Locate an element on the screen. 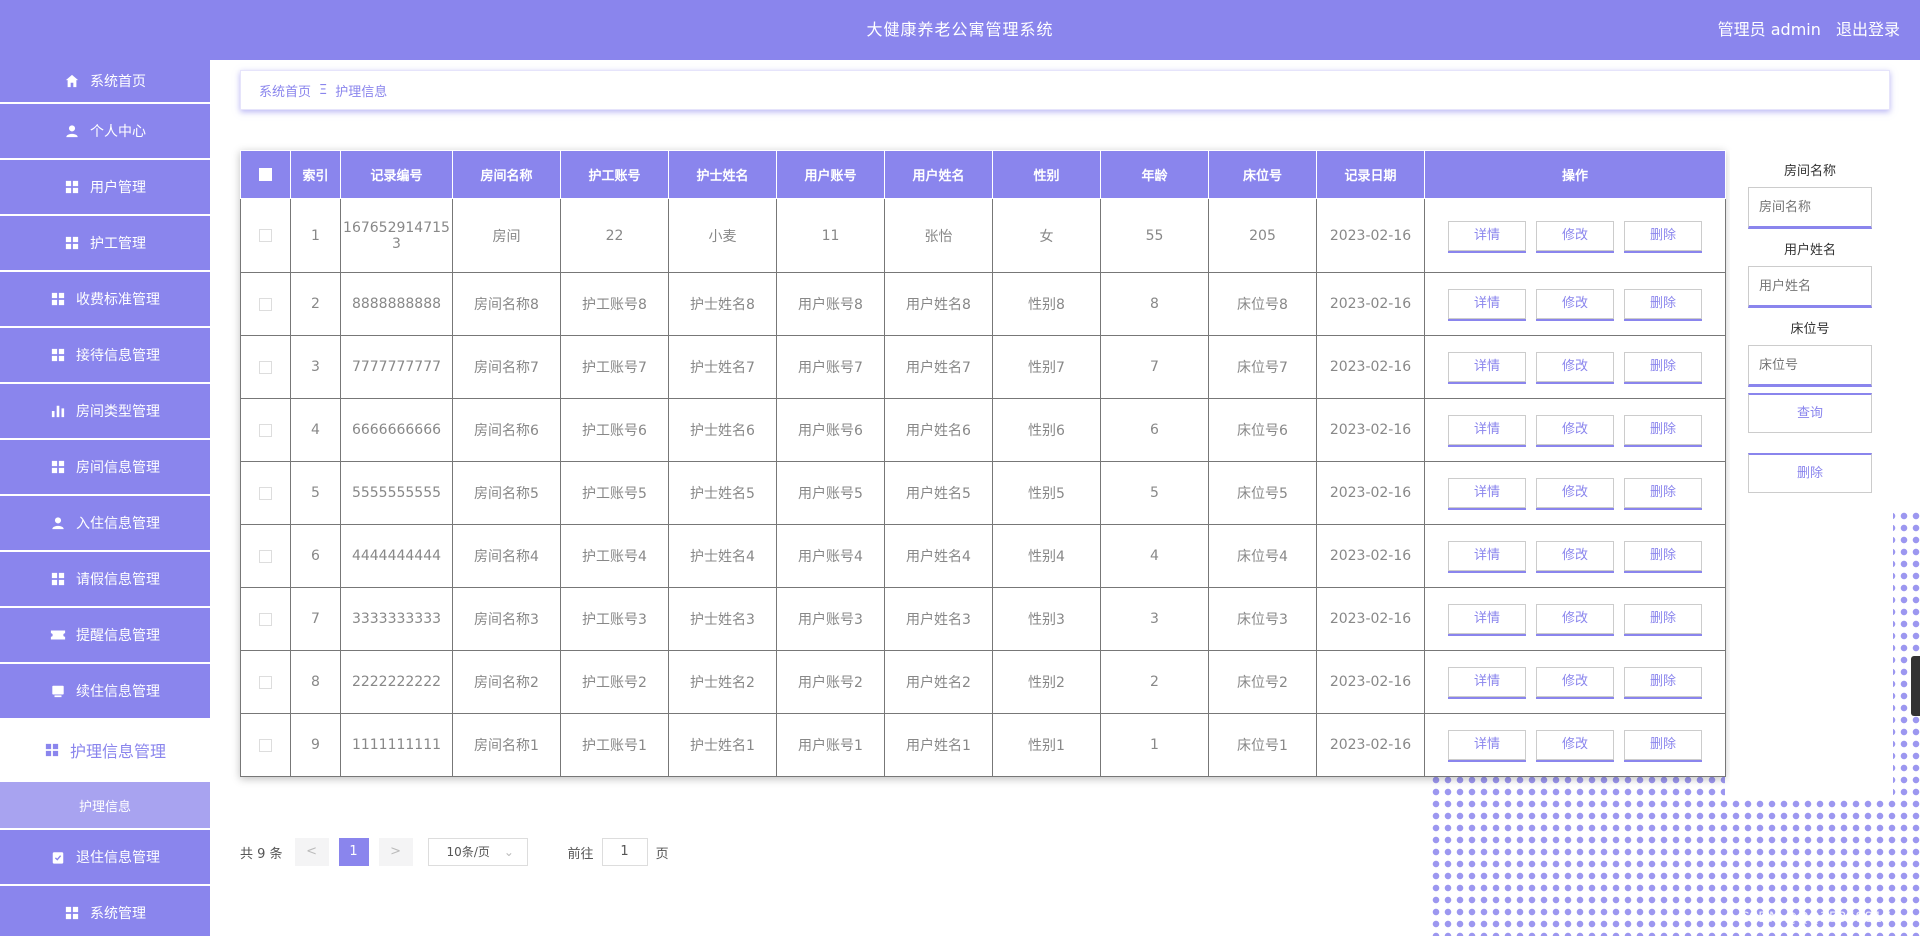  sidebar-item-8: 入住信息管理 is located at coordinates (105, 523).